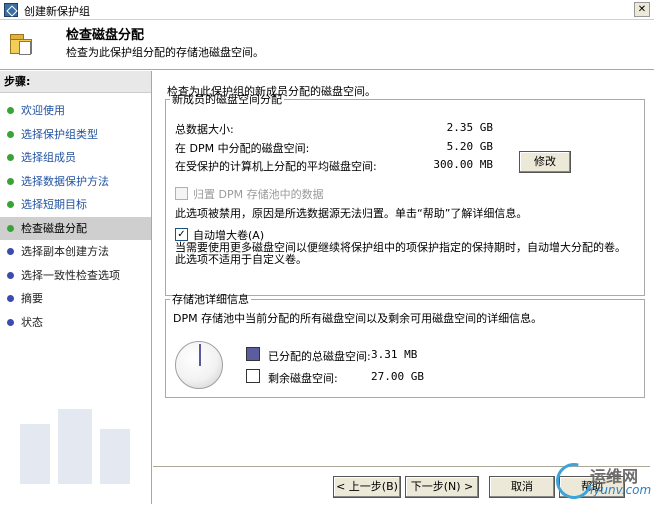  What do you see at coordinates (258, 194) in the screenshot?
I see `colocate-label: 归置 DPM 存储池中的数据` at bounding box center [258, 194].